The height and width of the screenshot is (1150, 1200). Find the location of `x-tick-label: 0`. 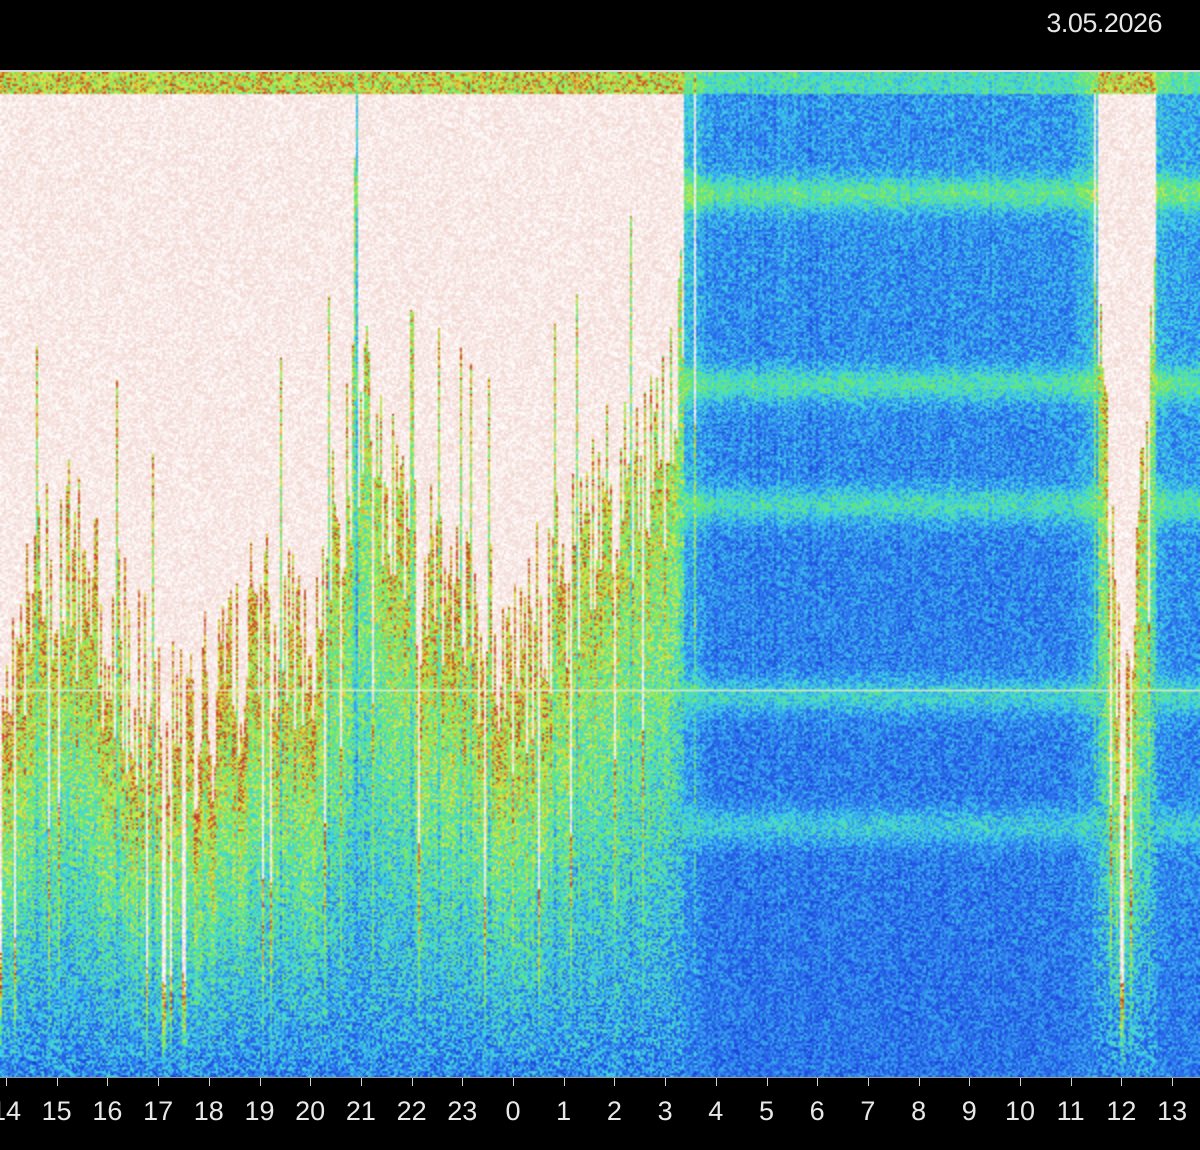

x-tick-label: 0 is located at coordinates (513, 1111).